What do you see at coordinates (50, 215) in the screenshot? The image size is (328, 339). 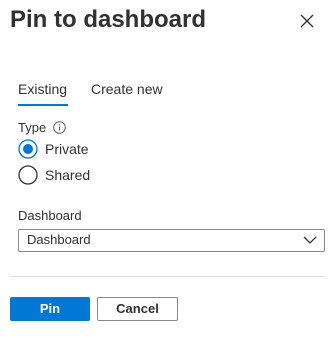 I see `dashboard-label: Dashboard` at bounding box center [50, 215].